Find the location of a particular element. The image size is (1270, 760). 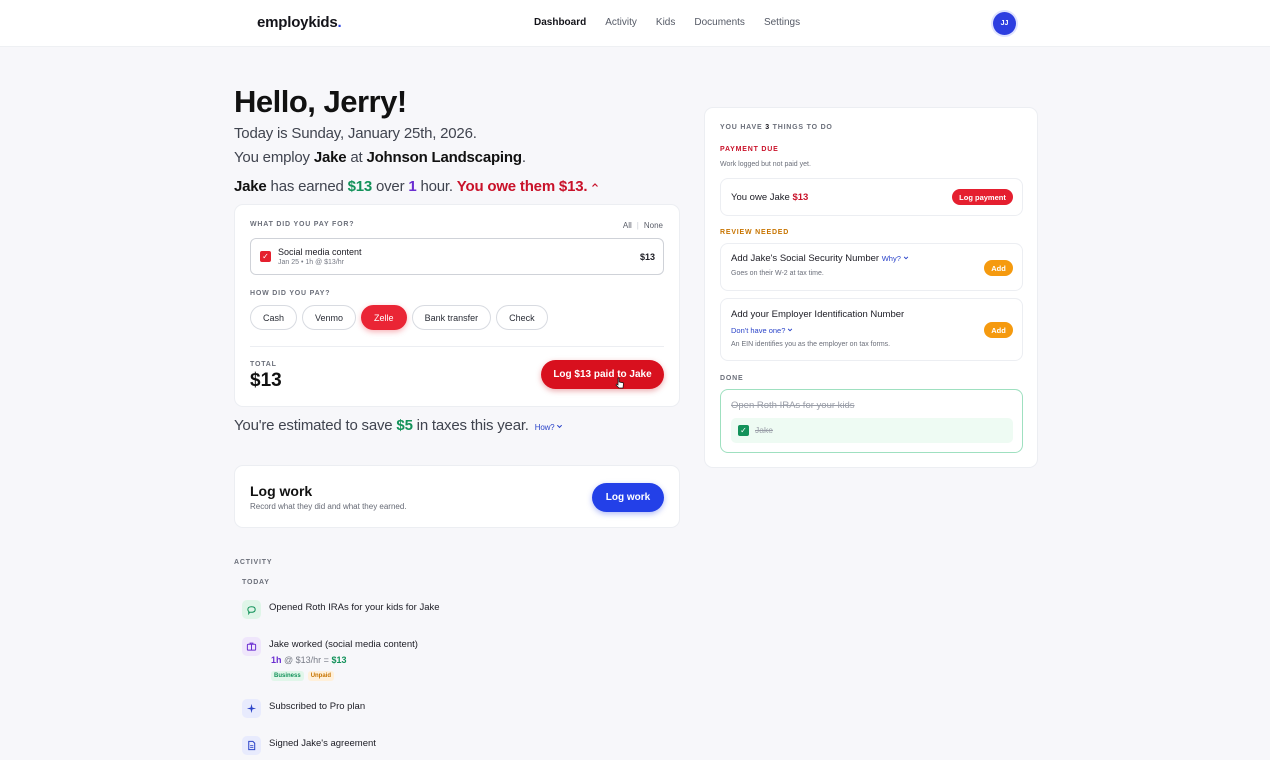

todo-heading: You have 3 things to do is located at coordinates (776, 127).